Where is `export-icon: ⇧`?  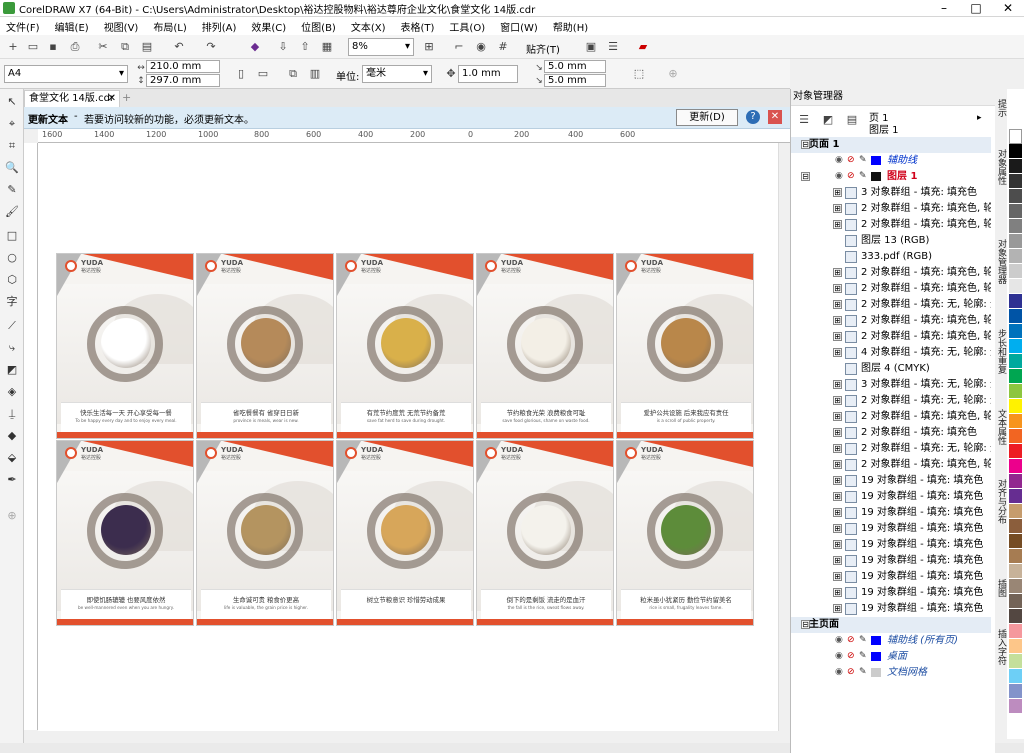 export-icon: ⇧ is located at coordinates (305, 47).